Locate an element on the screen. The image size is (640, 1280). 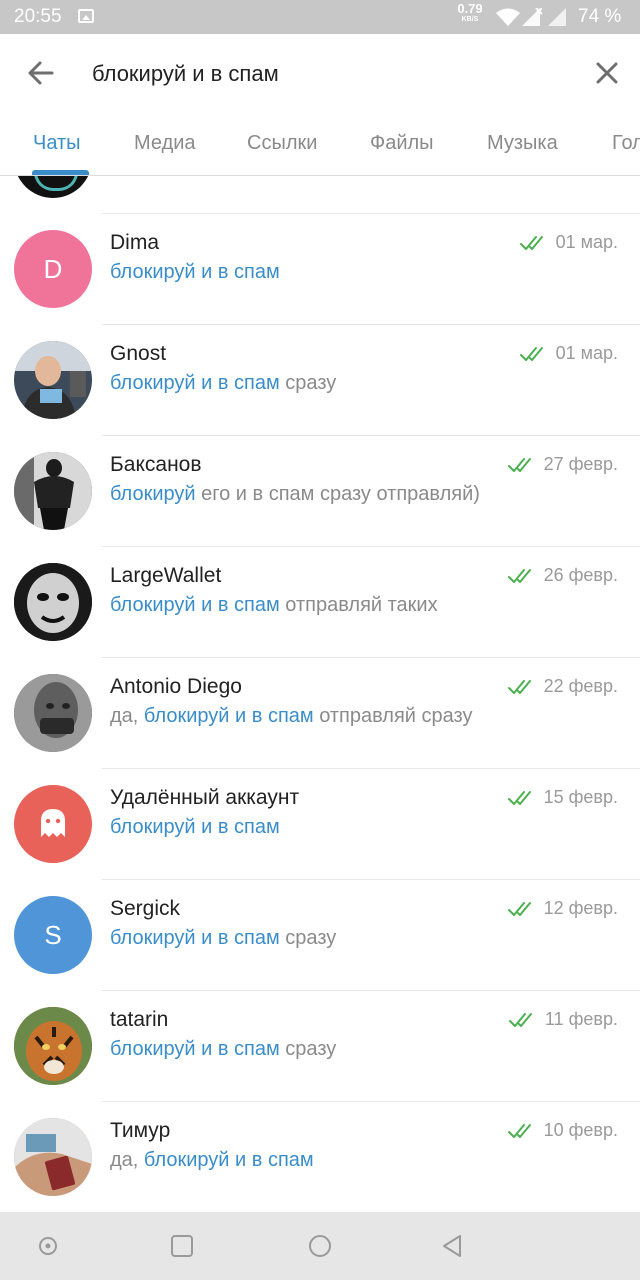
search-input is located at coordinates (332, 74).